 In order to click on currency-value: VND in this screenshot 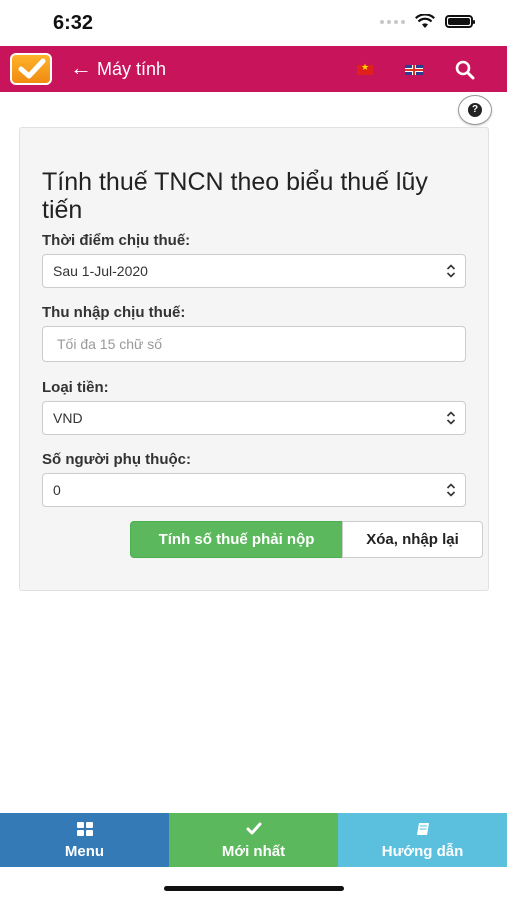, I will do `click(68, 418)`.